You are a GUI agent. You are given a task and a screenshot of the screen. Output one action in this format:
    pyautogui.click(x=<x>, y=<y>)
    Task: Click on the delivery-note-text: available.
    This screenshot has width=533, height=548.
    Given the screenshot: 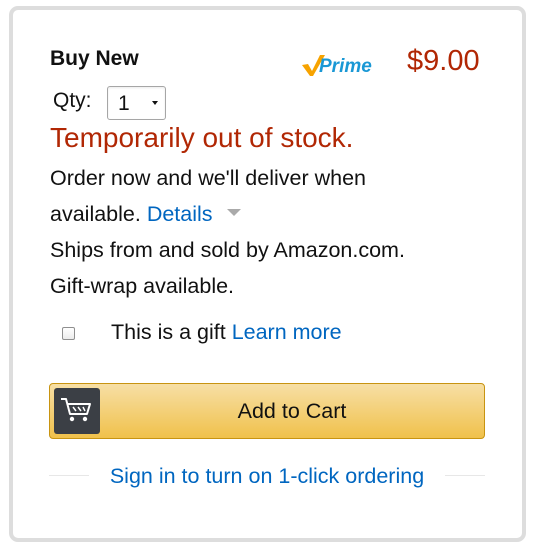 What is the action you would take?
    pyautogui.click(x=95, y=214)
    